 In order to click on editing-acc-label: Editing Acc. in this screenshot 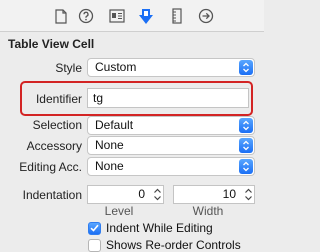, I will do `click(50, 167)`.